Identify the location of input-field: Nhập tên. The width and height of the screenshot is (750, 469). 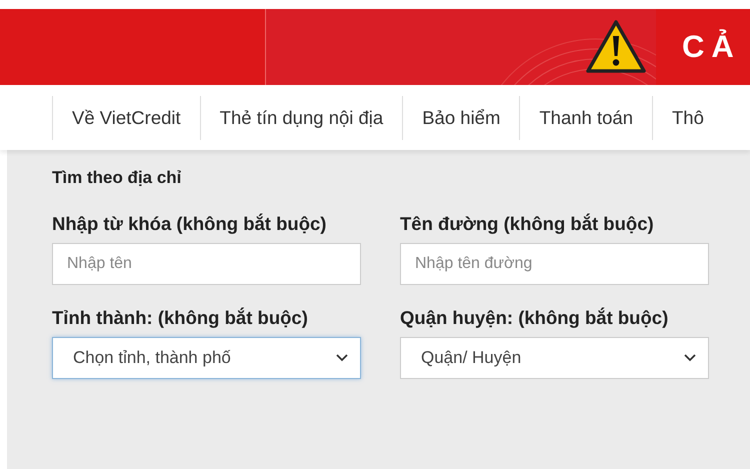
(206, 264).